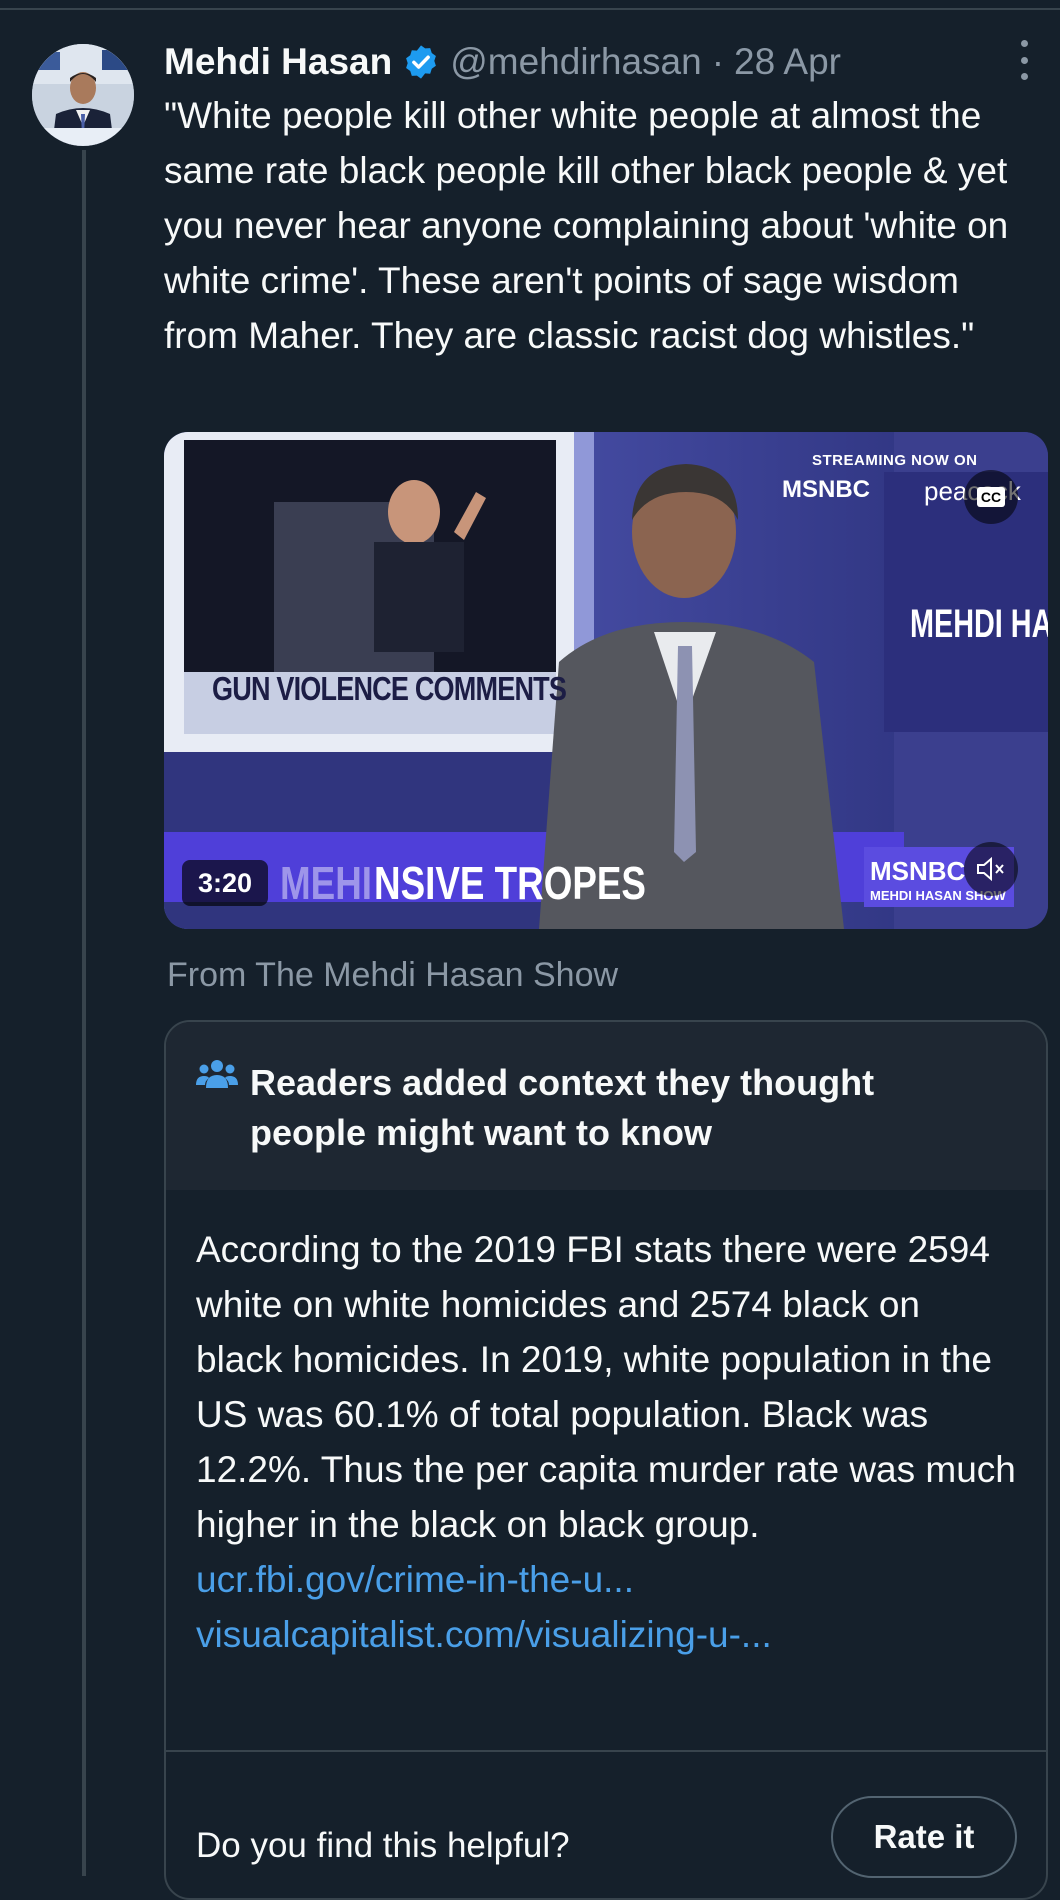 The height and width of the screenshot is (1900, 1060). What do you see at coordinates (389, 688) in the screenshot?
I see `lower-third-title: GUN VIOLENCE COMMENTS` at bounding box center [389, 688].